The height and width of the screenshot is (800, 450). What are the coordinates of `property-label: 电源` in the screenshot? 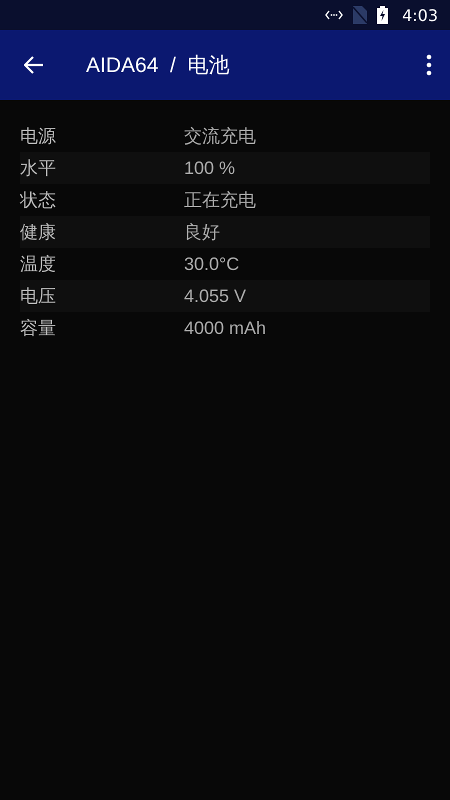 It's located at (38, 136).